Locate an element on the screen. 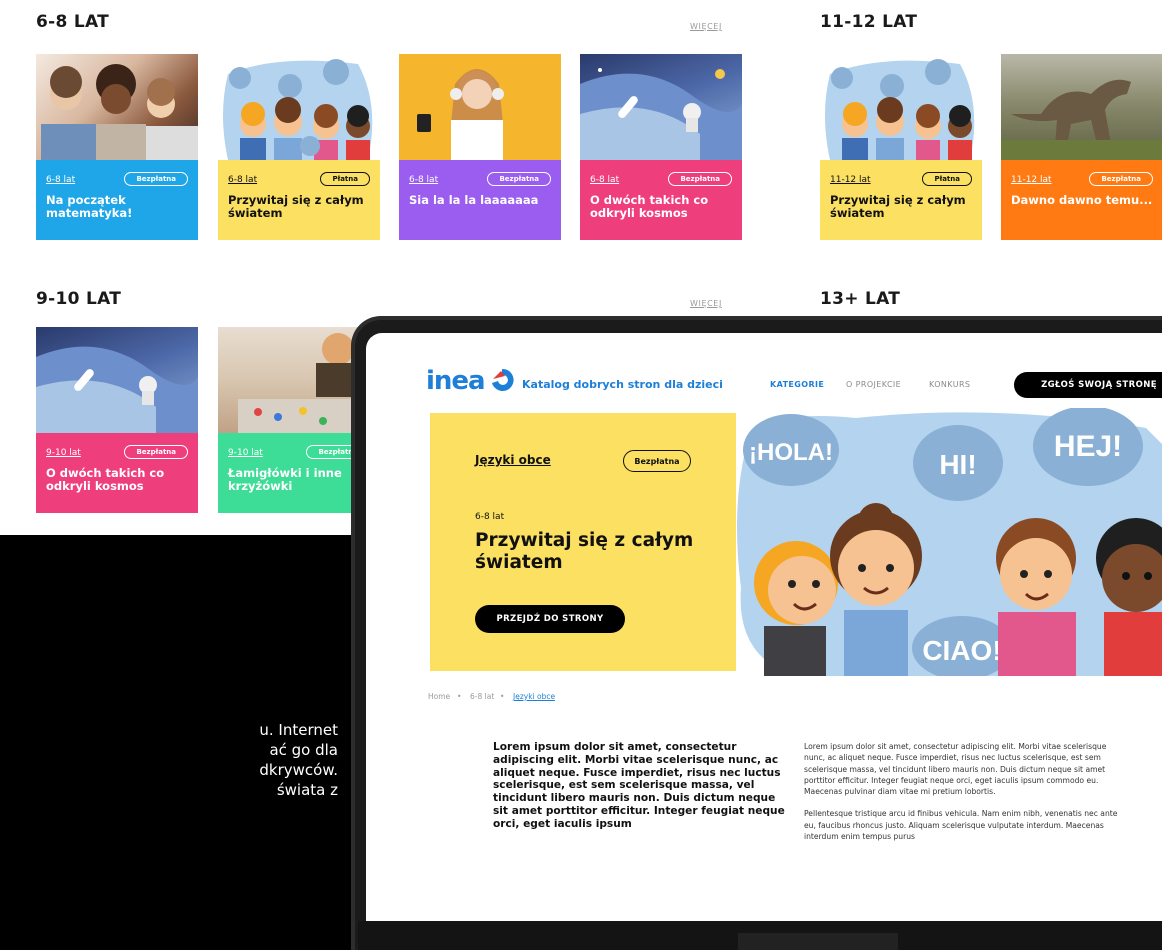 This screenshot has width=1162, height=950. fragment-line: ać go dla is located at coordinates (303, 750).